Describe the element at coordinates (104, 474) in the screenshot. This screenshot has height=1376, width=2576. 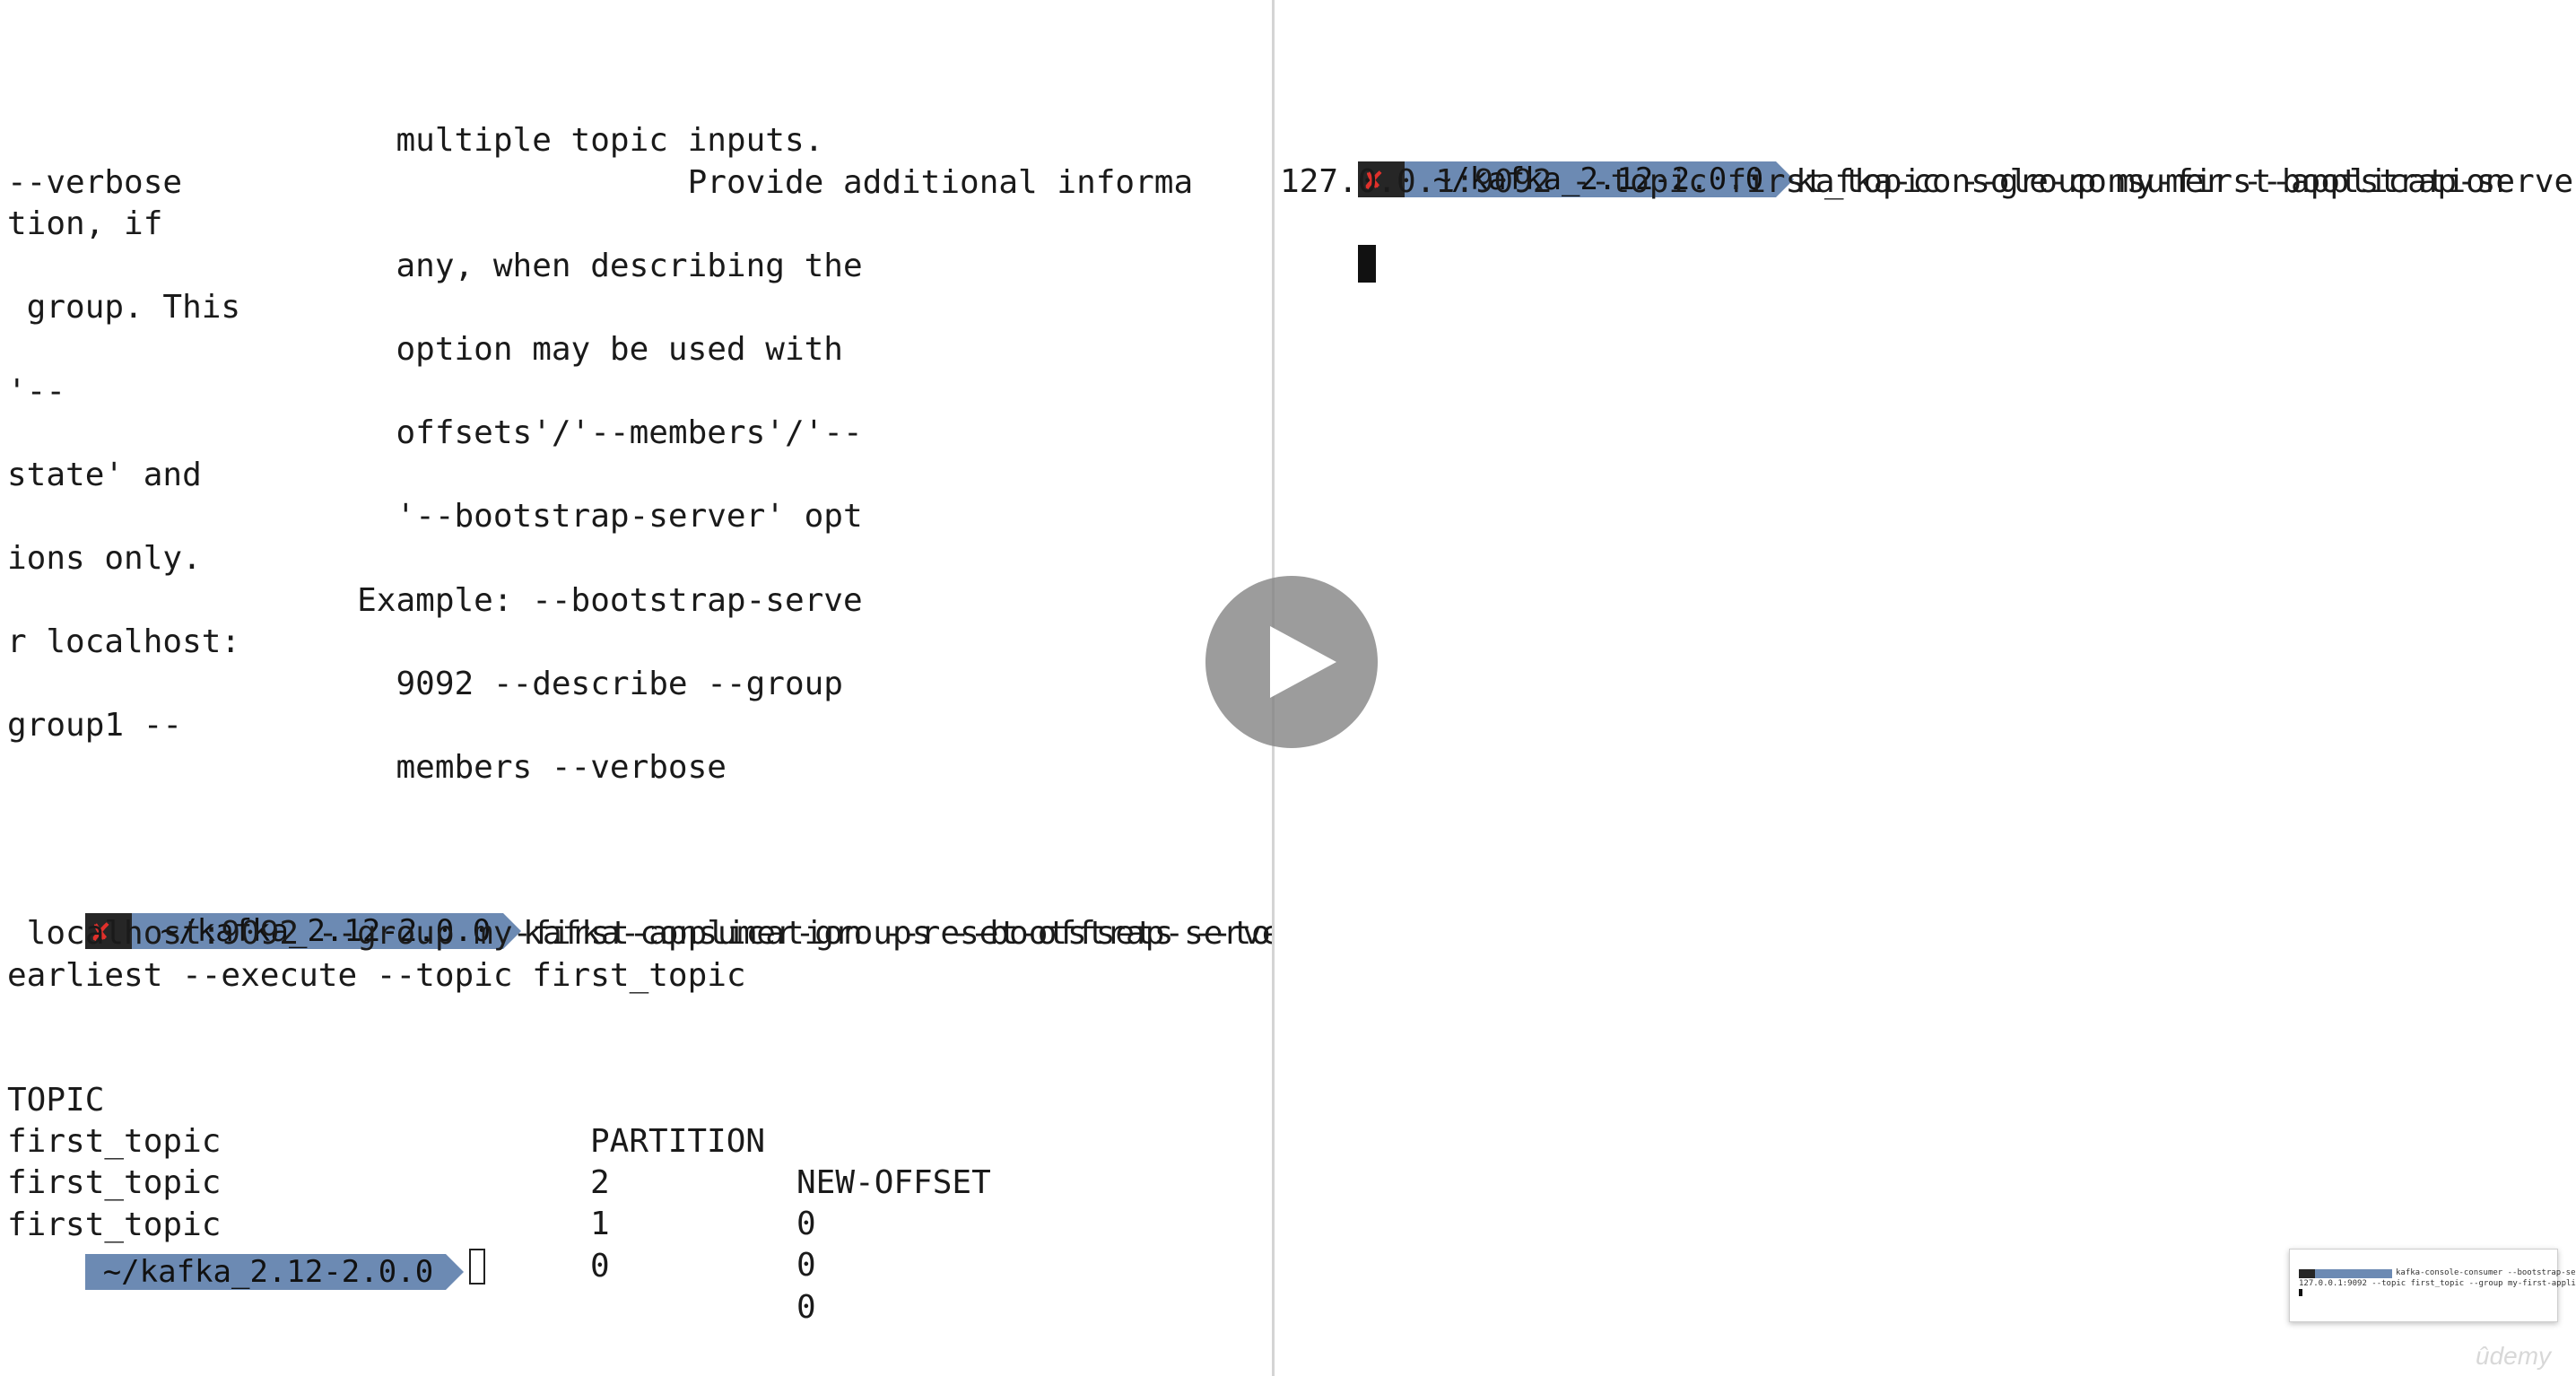
I see `help-line-text: state' and` at that location.